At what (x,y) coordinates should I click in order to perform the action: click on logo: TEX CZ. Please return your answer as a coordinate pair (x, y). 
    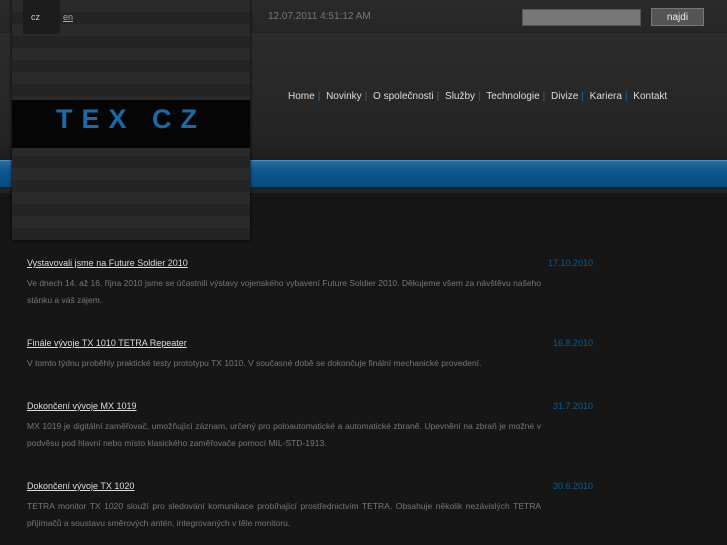
    Looking at the image, I should click on (130, 119).